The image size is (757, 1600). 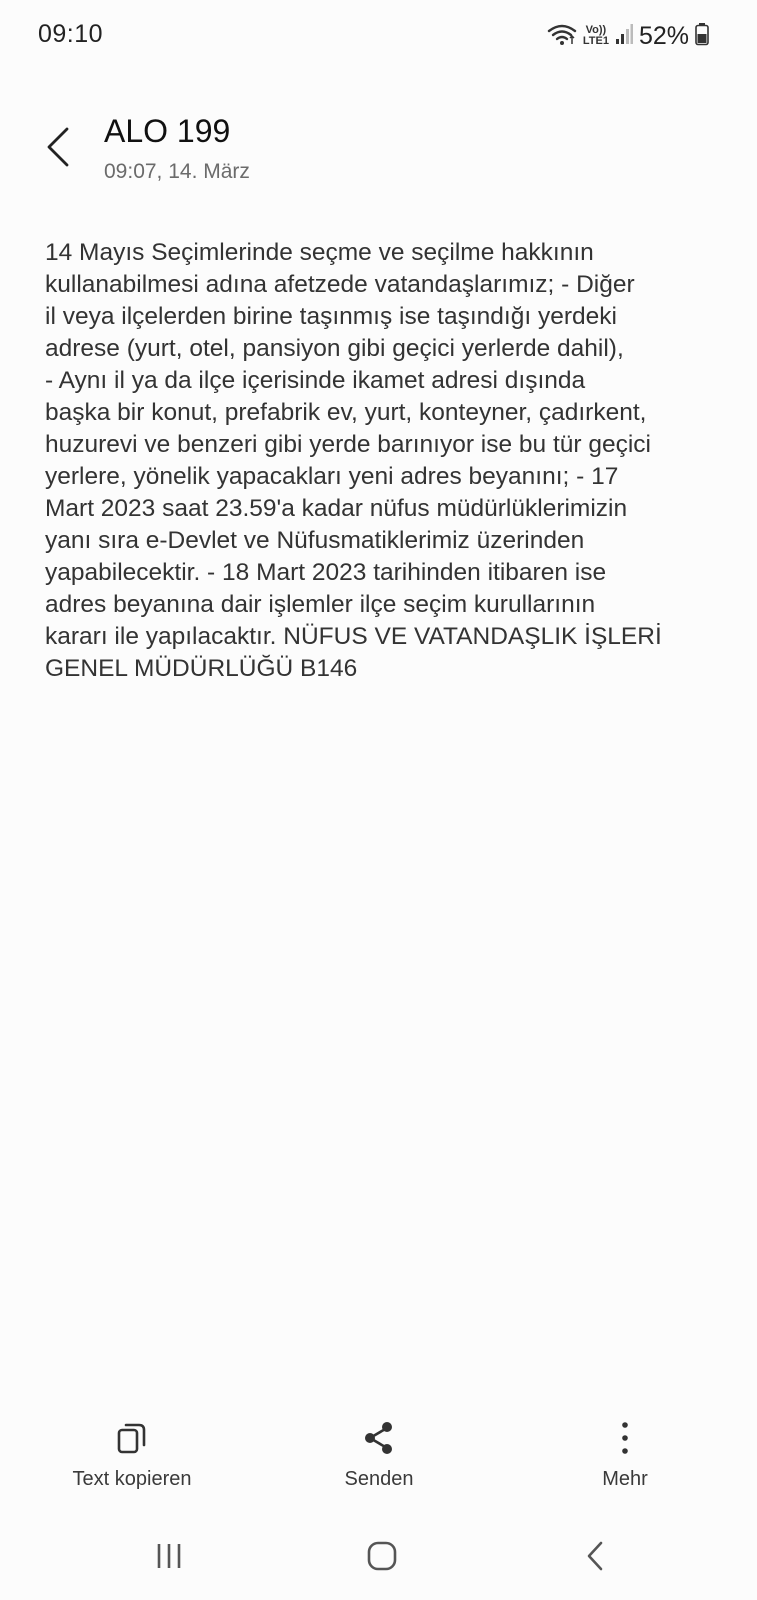 I want to click on back-icon, so click(x=595, y=1558).